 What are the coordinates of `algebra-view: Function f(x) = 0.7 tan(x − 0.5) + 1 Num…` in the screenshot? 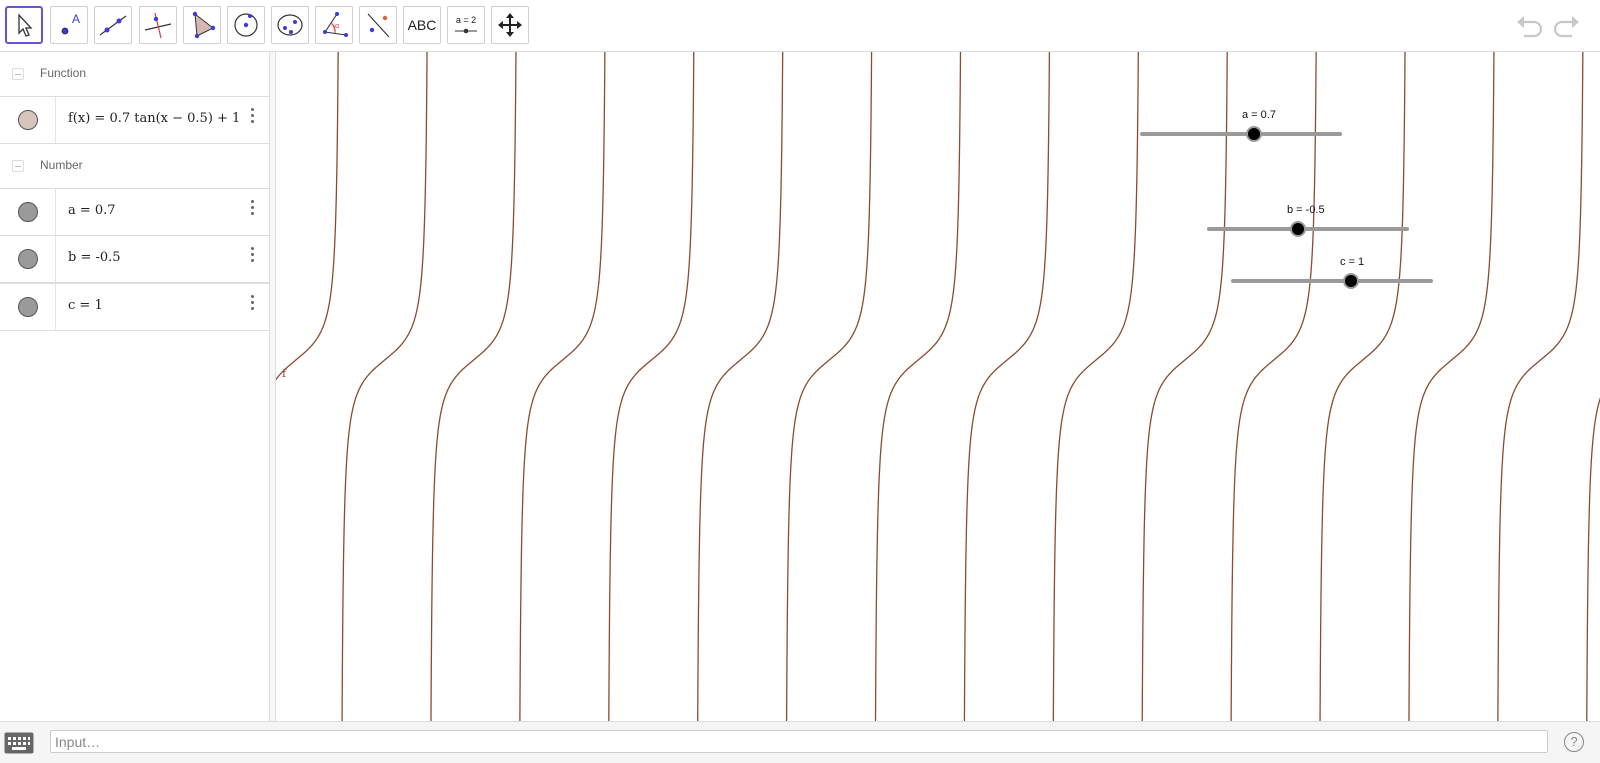 It's located at (135, 386).